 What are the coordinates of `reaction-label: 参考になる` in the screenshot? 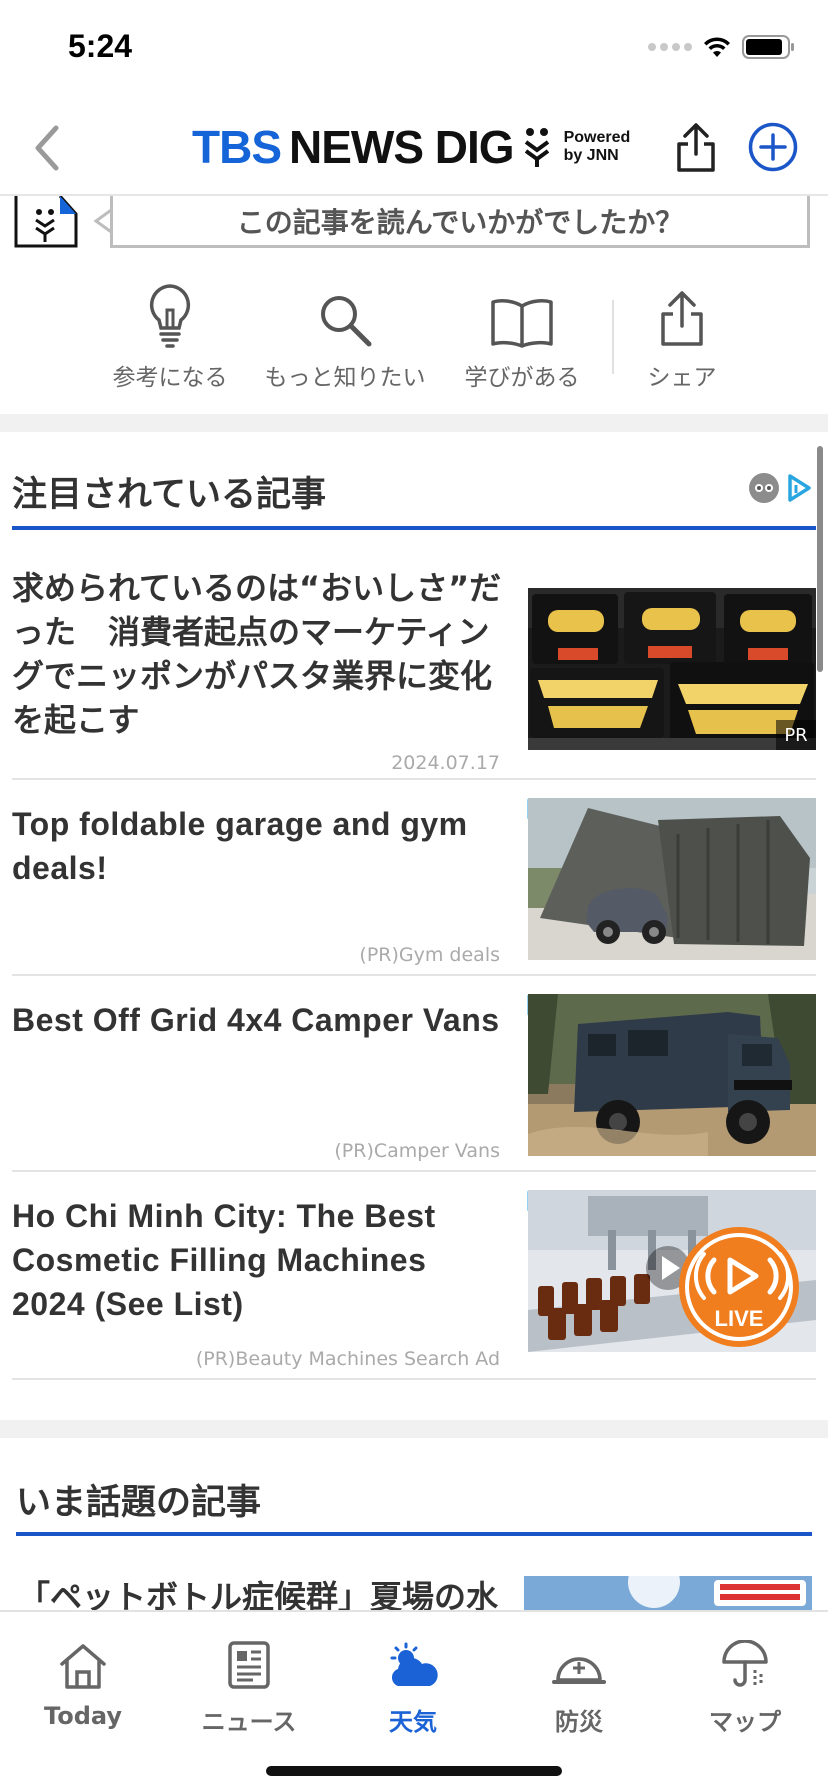 It's located at (170, 378).